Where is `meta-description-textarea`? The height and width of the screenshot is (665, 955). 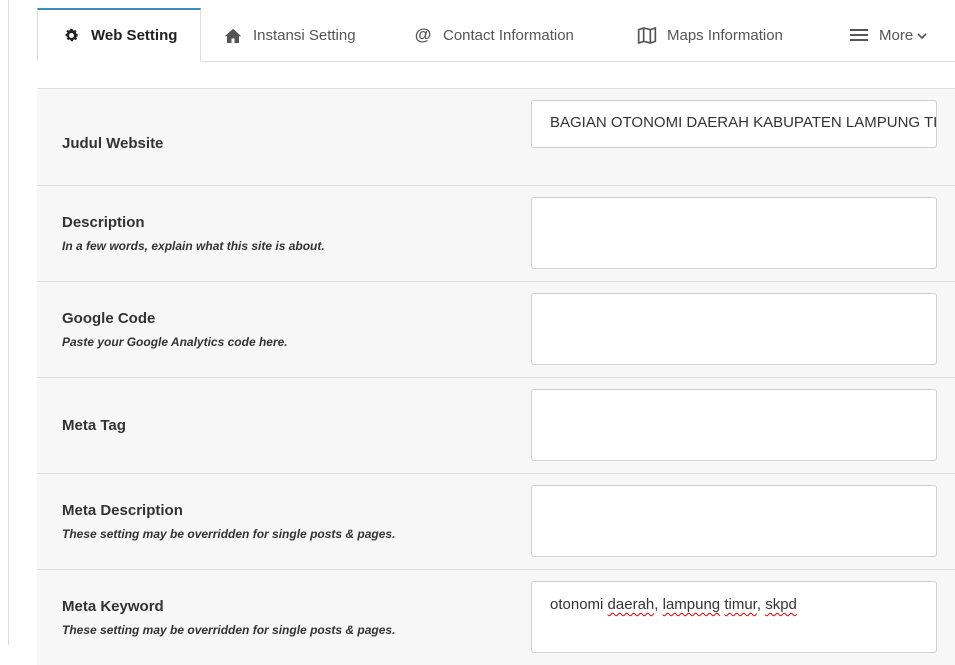
meta-description-textarea is located at coordinates (734, 521).